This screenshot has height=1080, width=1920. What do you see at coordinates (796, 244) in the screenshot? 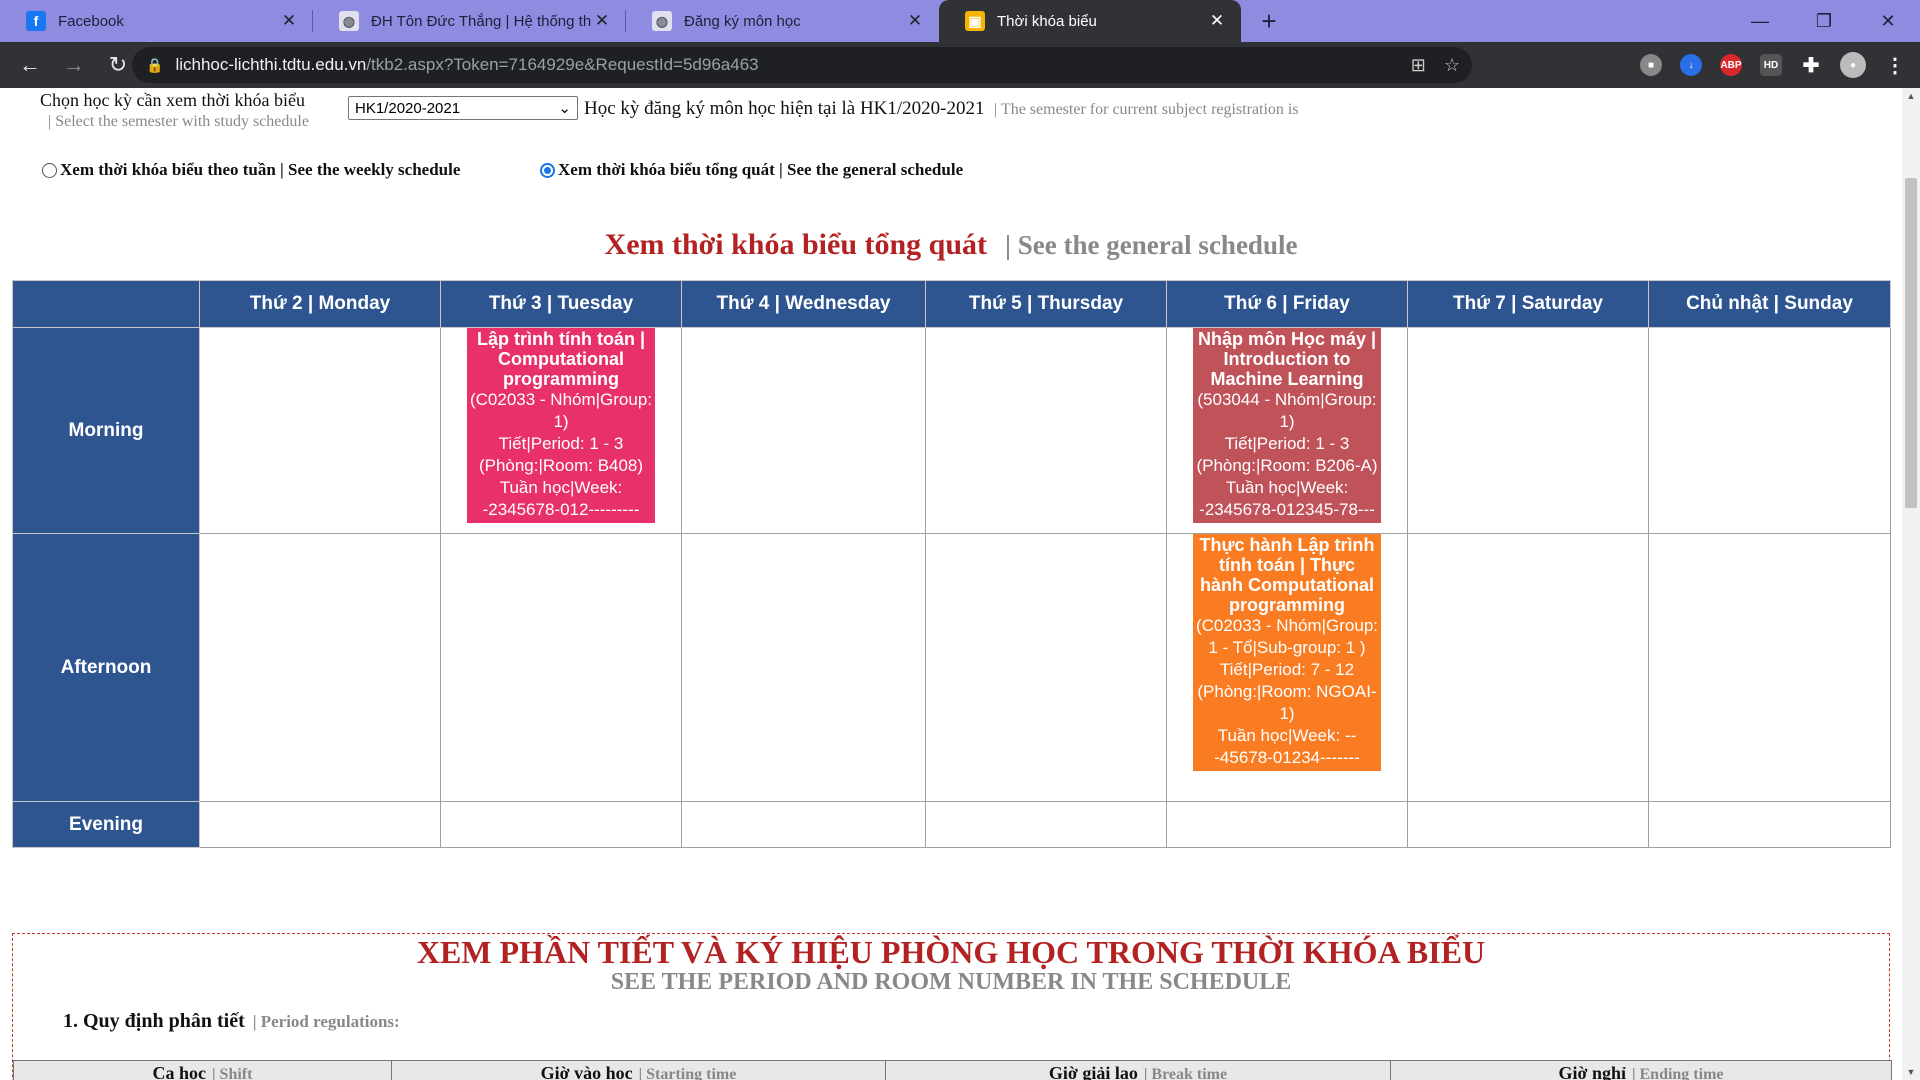
I see `schedule-title-vi: Xem thời khóa biểu tổng quát` at bounding box center [796, 244].